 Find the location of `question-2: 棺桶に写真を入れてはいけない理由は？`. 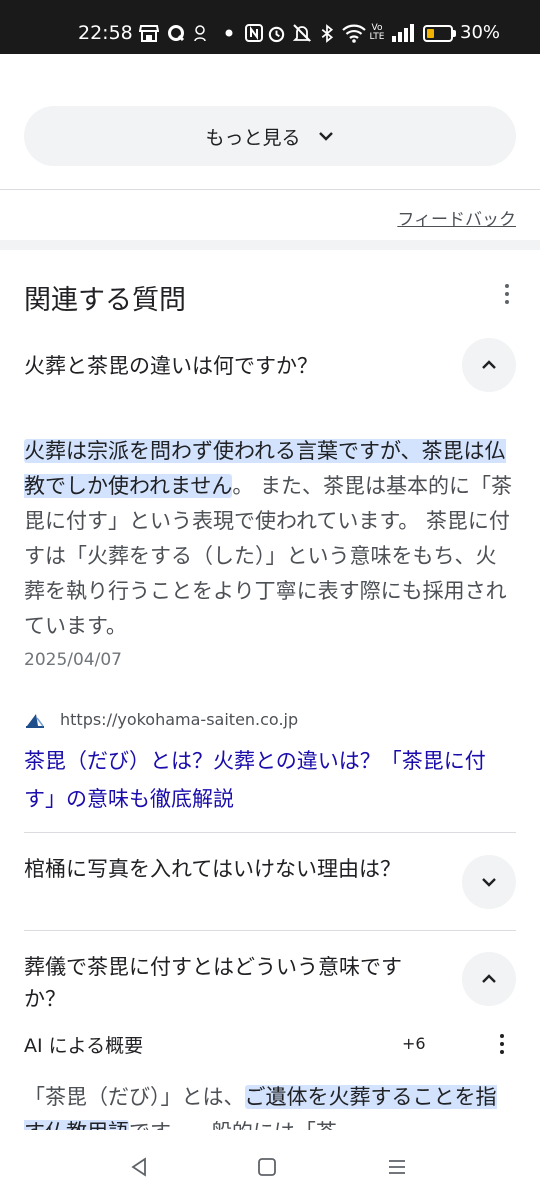

question-2: 棺桶に写真を入れてはいけない理由は？ is located at coordinates (229, 869).